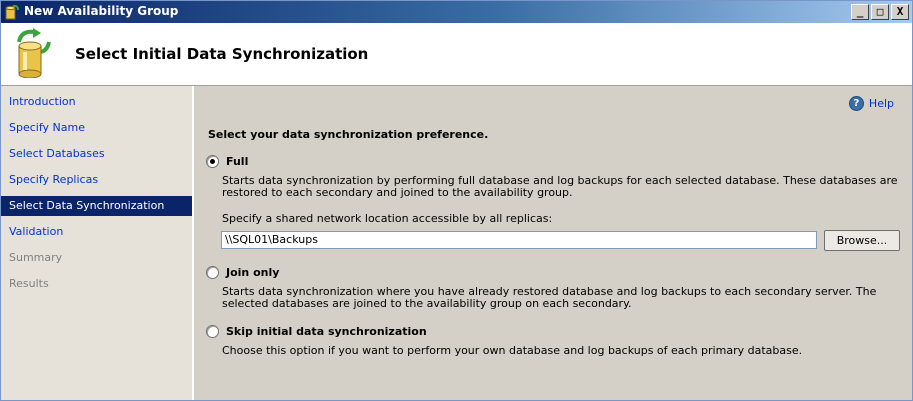 This screenshot has width=913, height=401. Describe the element at coordinates (29, 283) in the screenshot. I see `nav-item-results: Results` at that location.